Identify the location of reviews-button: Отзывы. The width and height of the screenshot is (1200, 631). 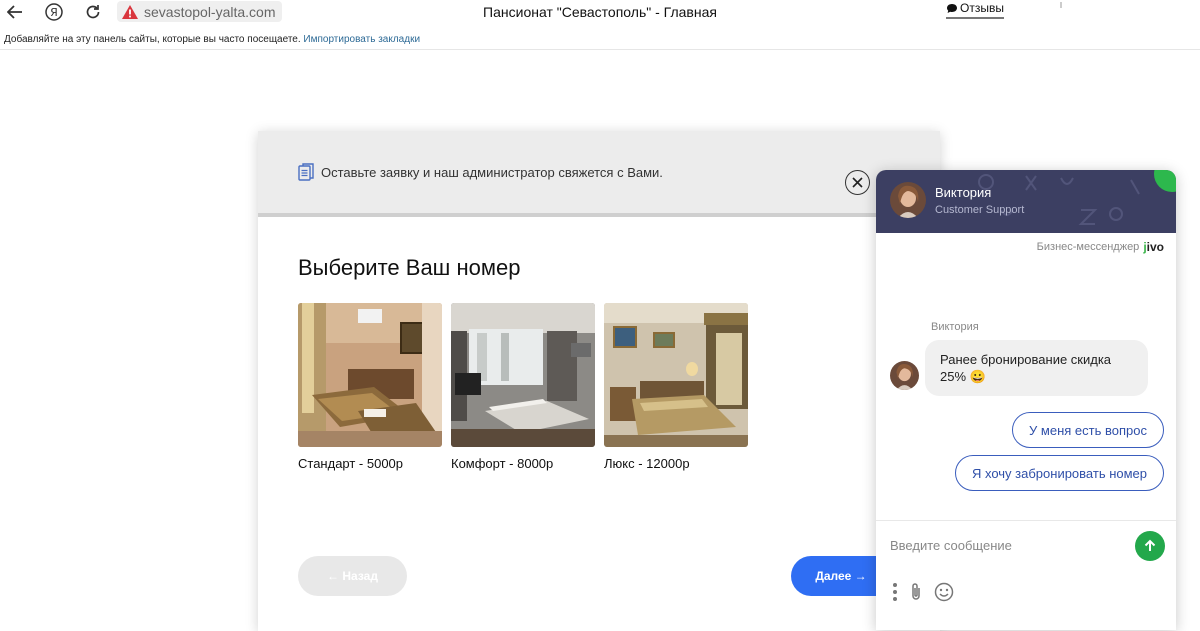
(975, 9).